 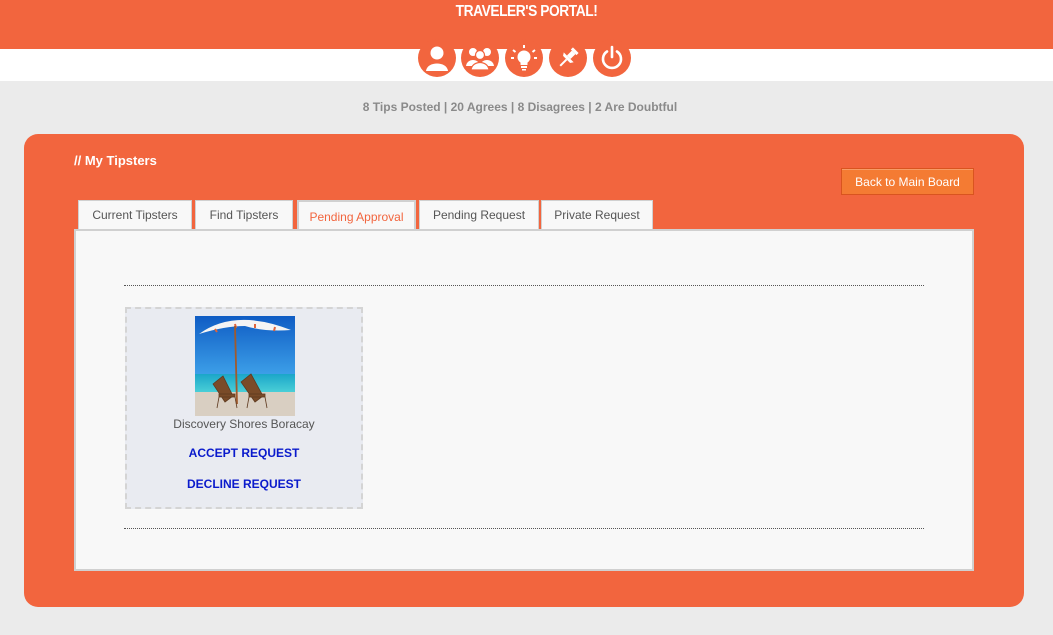 I want to click on tab-current-tipsters: Current Tipsters, so click(x=135, y=214).